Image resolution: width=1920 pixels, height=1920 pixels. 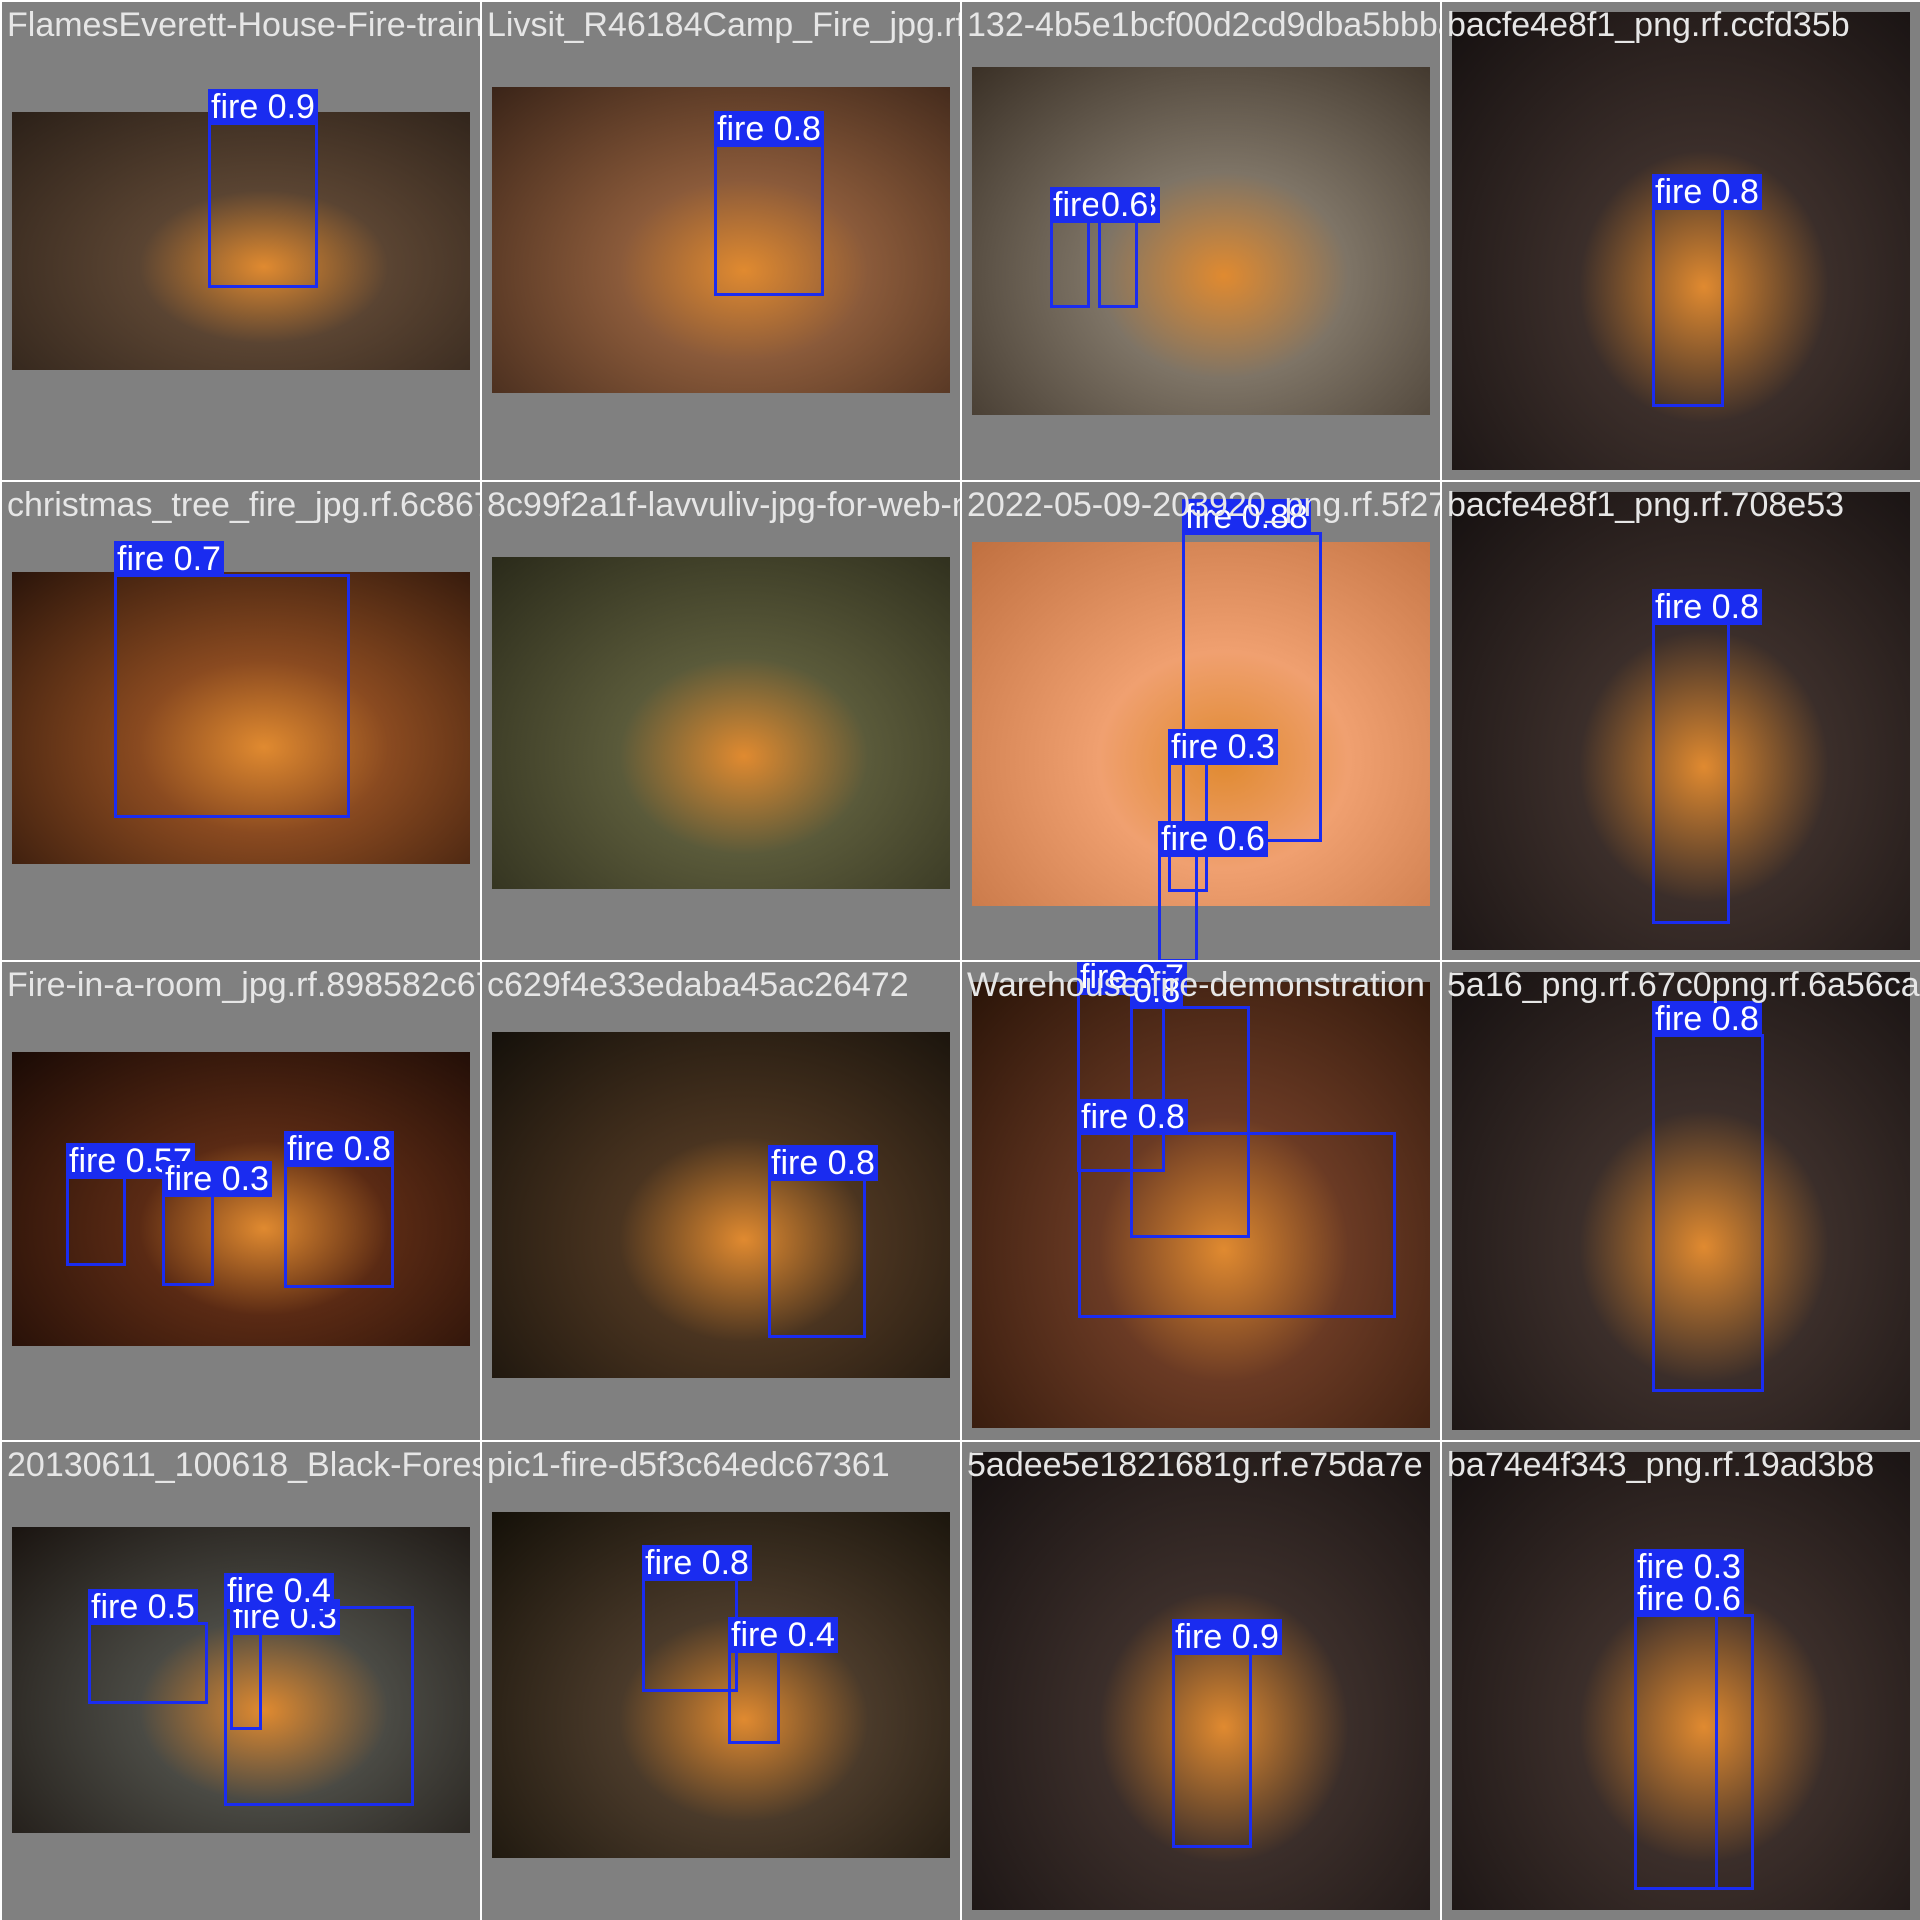 I want to click on tile-title: ba74e4f343_png.rf.19ad3b8, so click(x=1661, y=1465).